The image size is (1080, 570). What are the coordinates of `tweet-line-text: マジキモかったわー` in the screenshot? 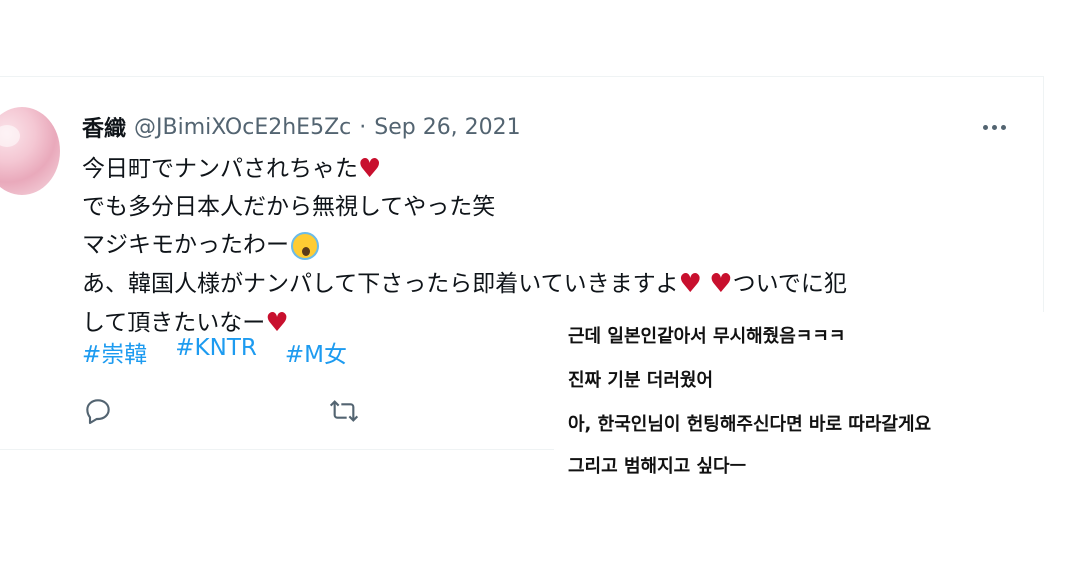 It's located at (185, 245).